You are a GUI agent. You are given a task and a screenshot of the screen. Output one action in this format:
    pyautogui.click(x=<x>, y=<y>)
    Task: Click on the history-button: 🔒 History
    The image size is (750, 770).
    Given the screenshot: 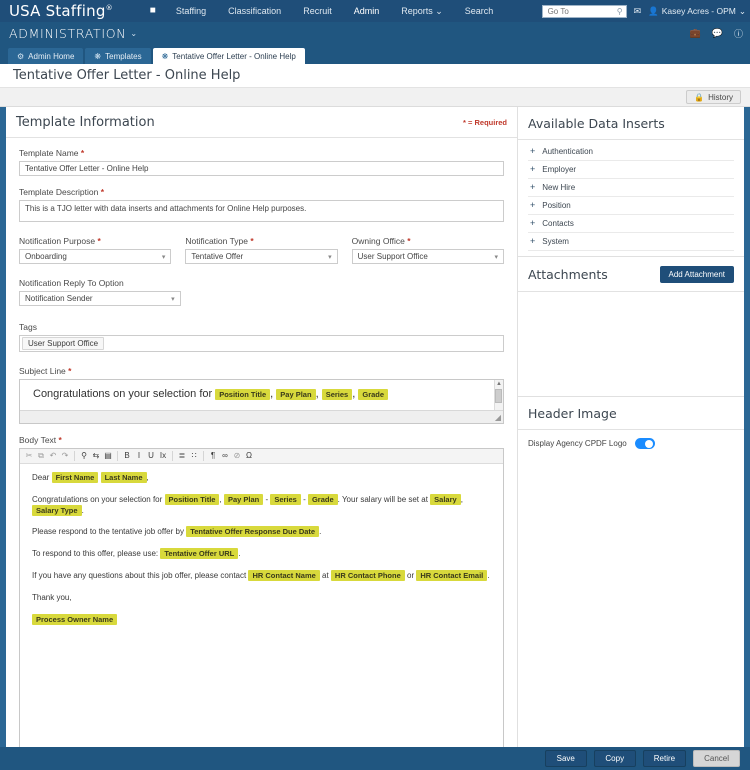 What is the action you would take?
    pyautogui.click(x=713, y=97)
    